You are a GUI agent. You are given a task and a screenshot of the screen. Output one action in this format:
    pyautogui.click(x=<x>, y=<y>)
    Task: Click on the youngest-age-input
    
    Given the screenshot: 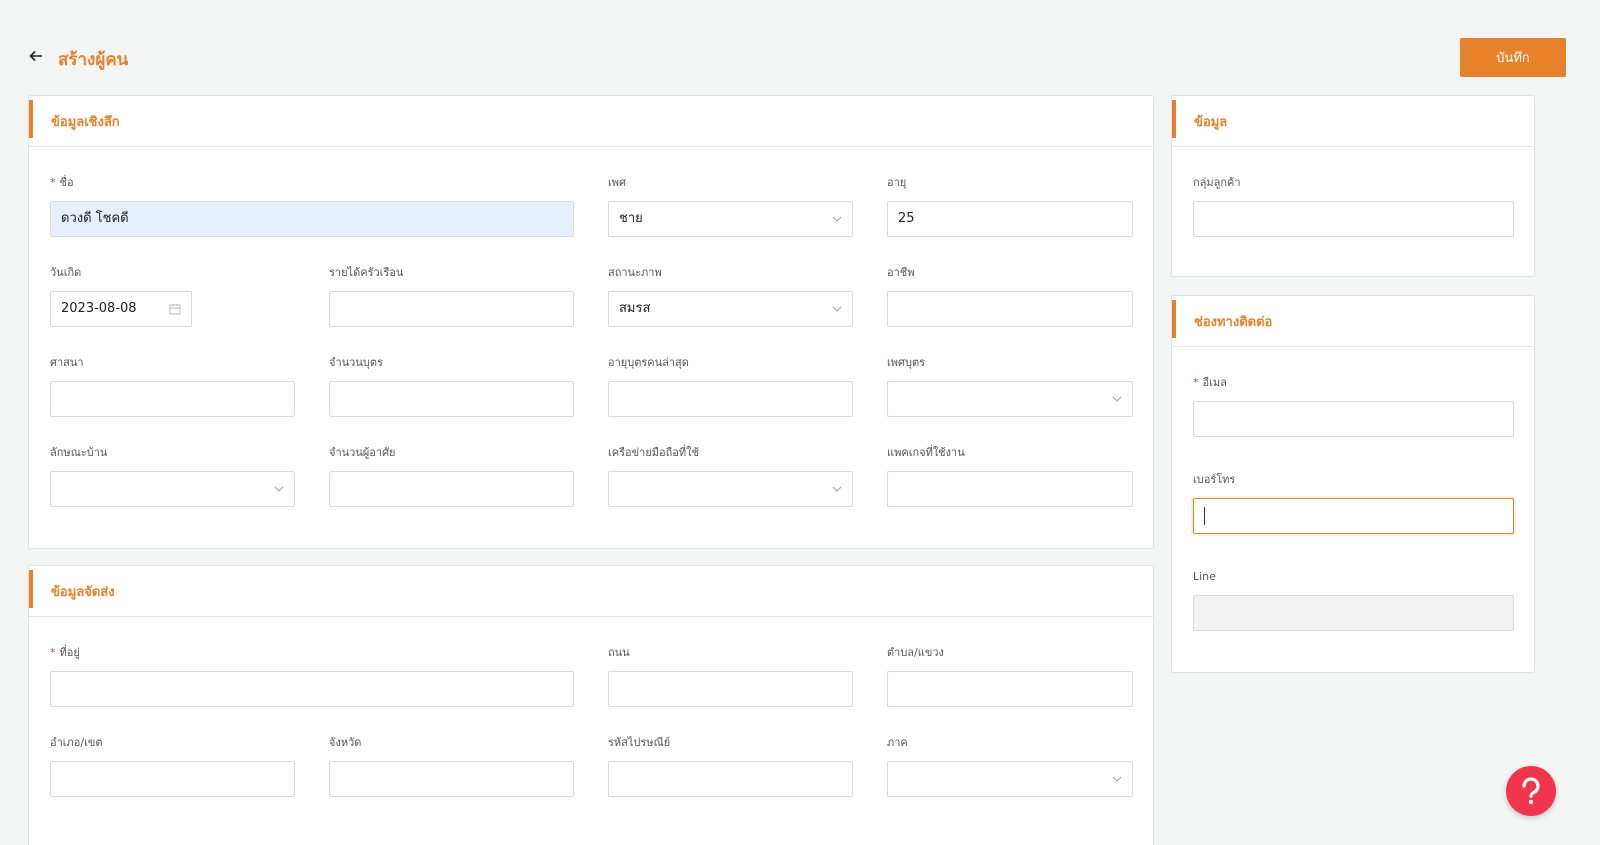 What is the action you would take?
    pyautogui.click(x=730, y=399)
    